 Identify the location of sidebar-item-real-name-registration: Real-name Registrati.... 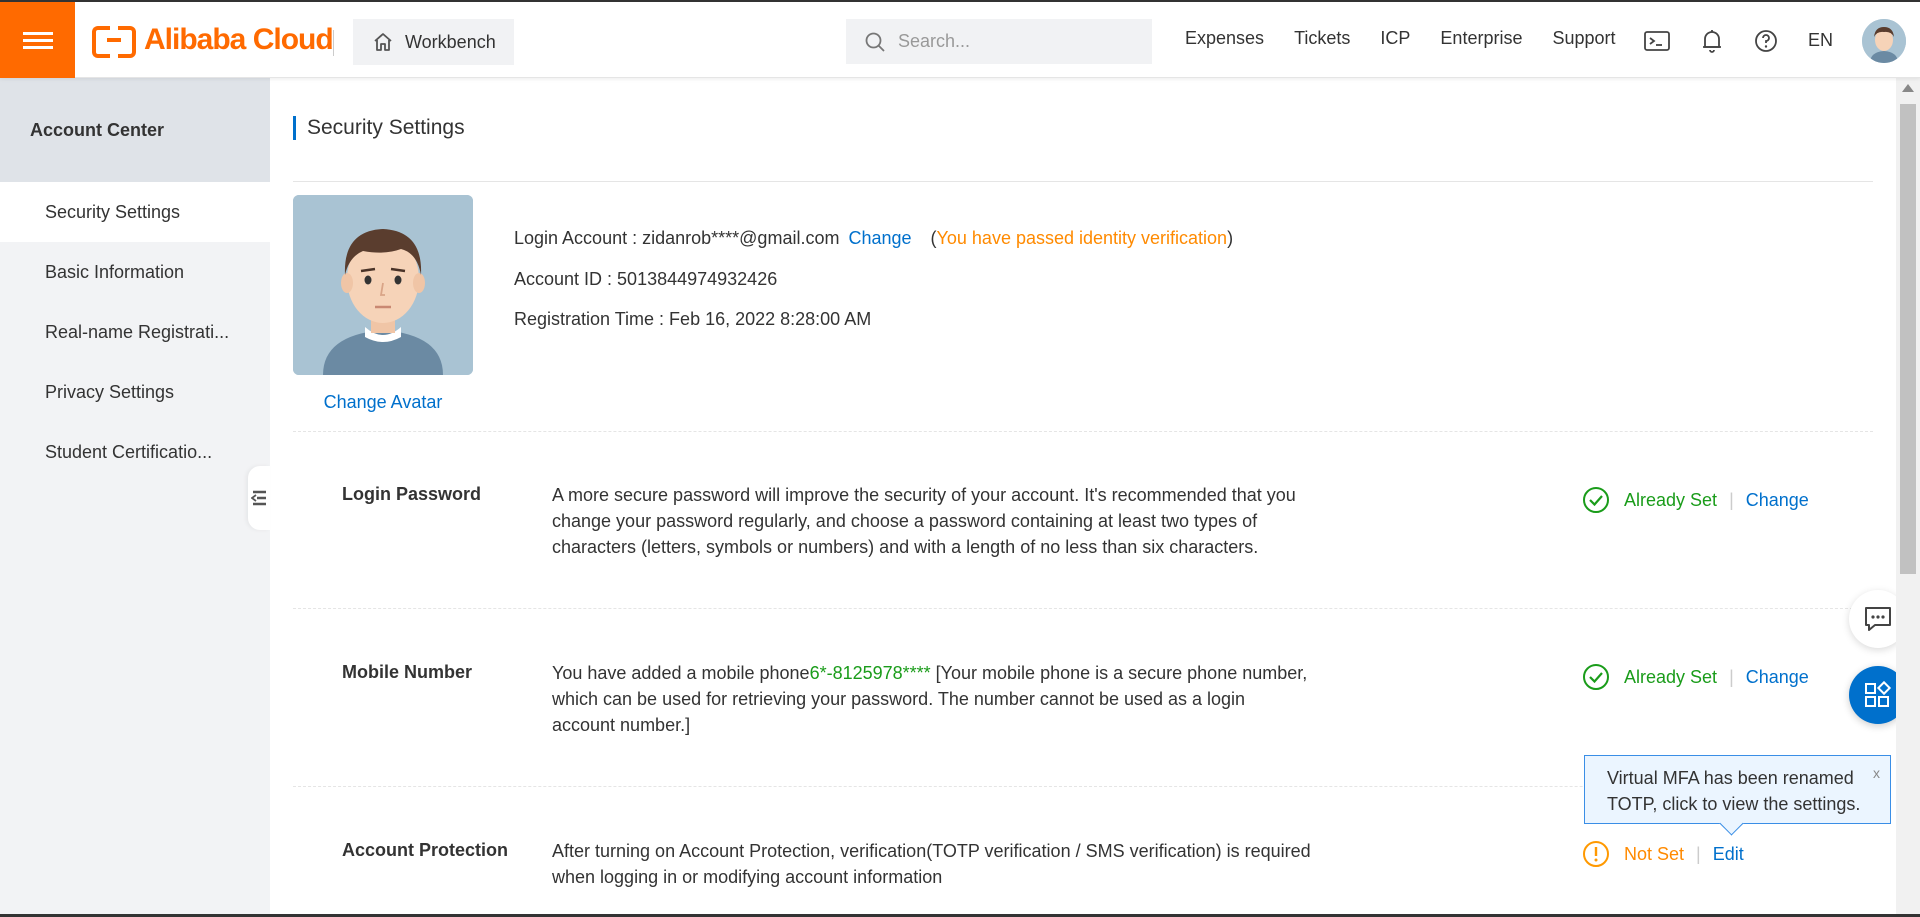
(135, 332).